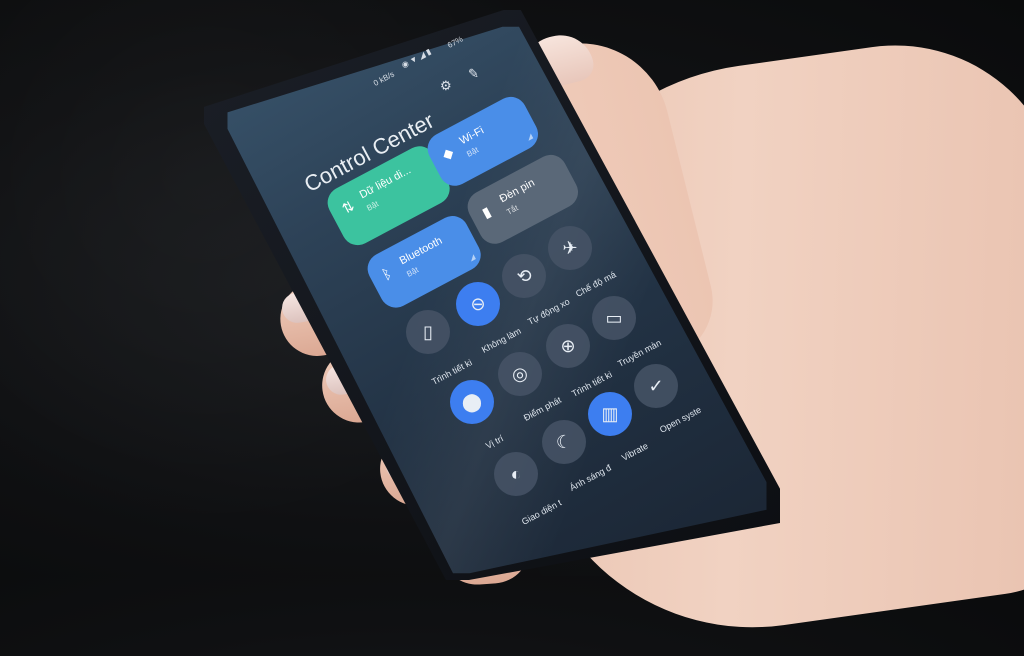  I want to click on cast-icon: ▭, so click(614, 317).